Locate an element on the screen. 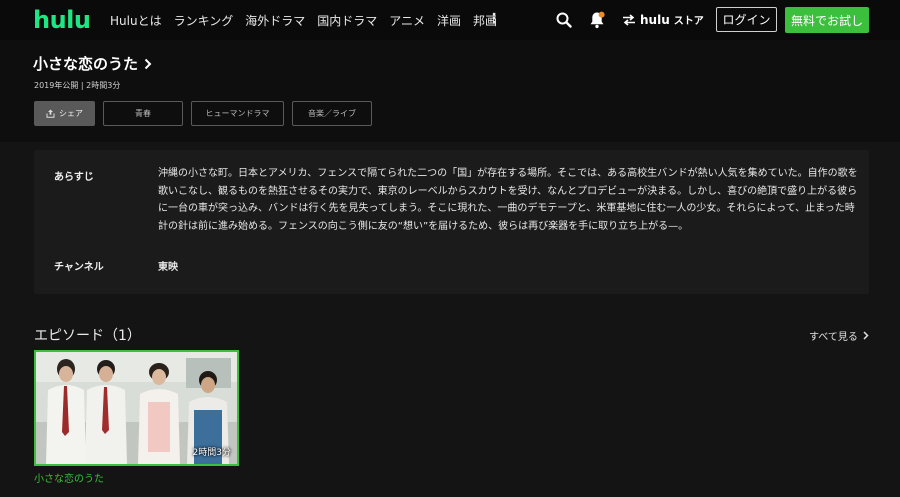 This screenshot has height=497, width=900. tag-list: シェア 青春 ヒューマンドラマ 音楽／ライブ is located at coordinates (207, 113).